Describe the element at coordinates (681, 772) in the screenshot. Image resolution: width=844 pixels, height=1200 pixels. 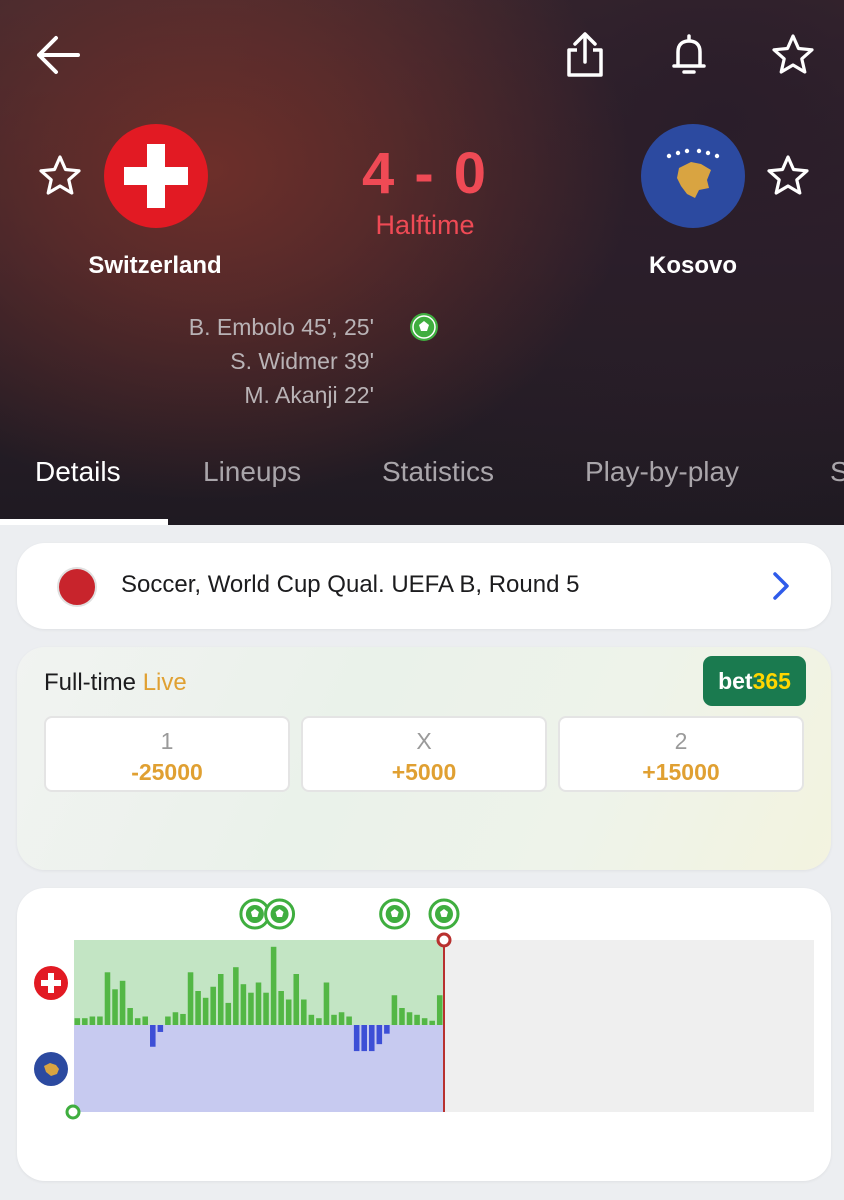
I see `odds-value: +15000` at that location.